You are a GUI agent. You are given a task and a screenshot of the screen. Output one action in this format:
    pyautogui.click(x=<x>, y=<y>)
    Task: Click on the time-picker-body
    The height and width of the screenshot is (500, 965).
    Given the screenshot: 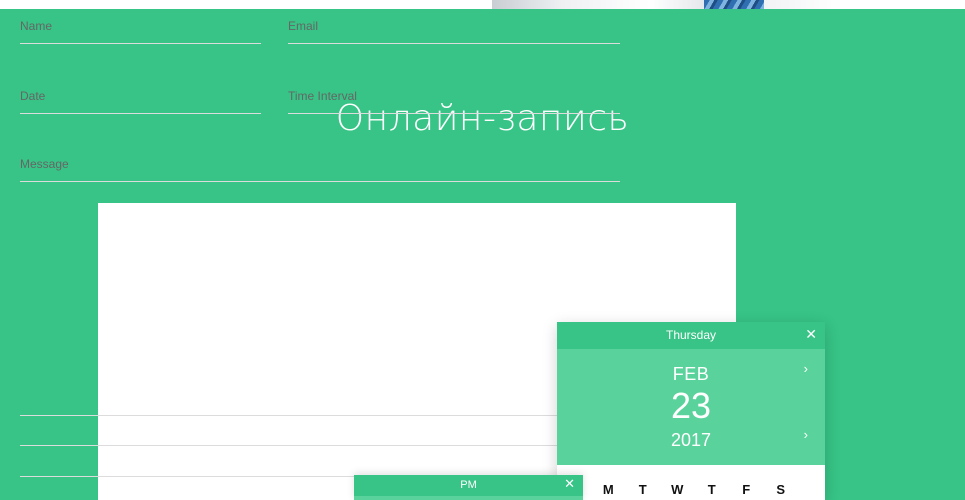 What is the action you would take?
    pyautogui.click(x=468, y=498)
    